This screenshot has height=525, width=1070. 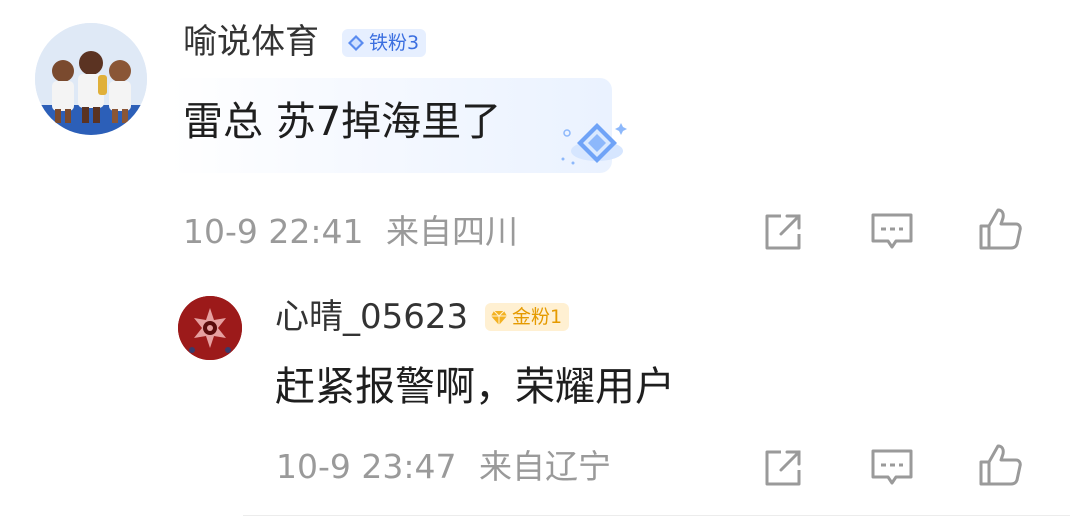 What do you see at coordinates (452, 231) in the screenshot?
I see `comment-location: 来自四川` at bounding box center [452, 231].